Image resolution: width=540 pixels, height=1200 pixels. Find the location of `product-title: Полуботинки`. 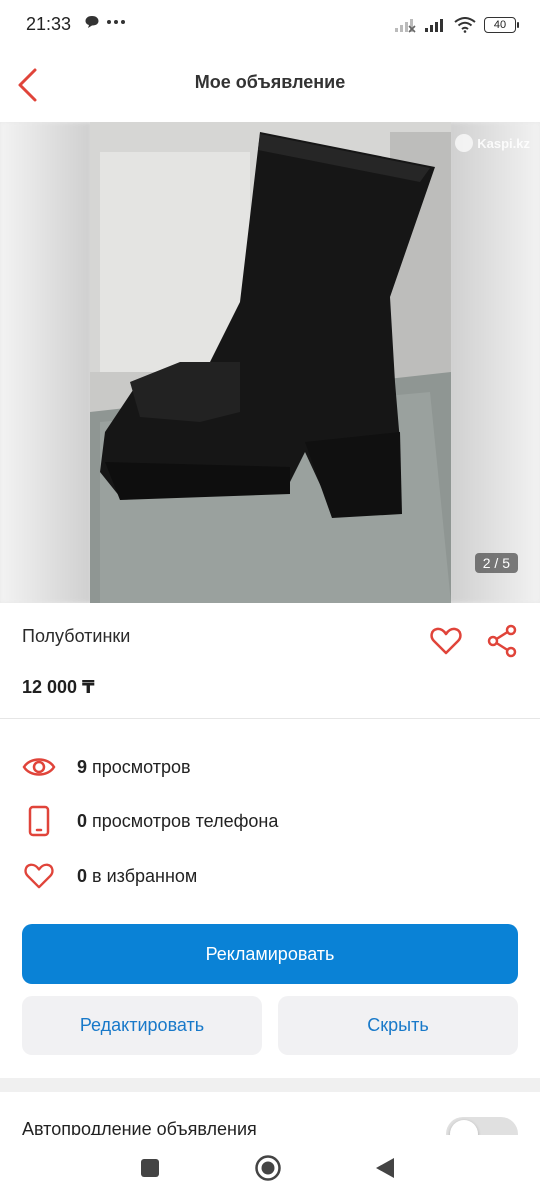

product-title: Полуботинки is located at coordinates (76, 636).